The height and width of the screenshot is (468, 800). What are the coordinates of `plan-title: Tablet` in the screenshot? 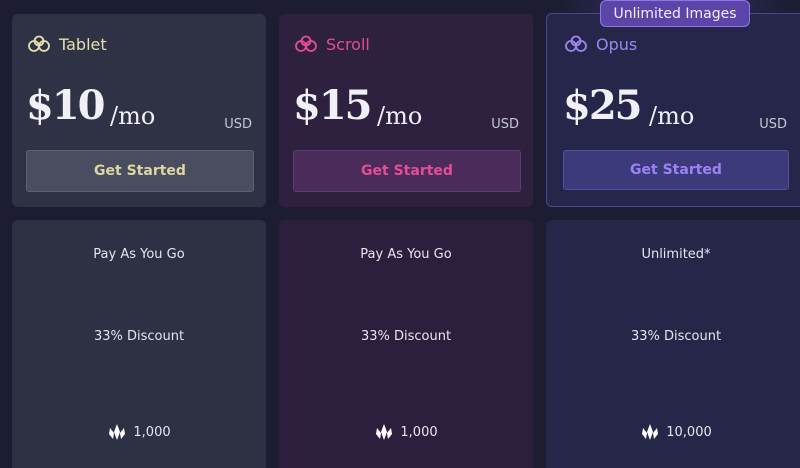 It's located at (66, 44).